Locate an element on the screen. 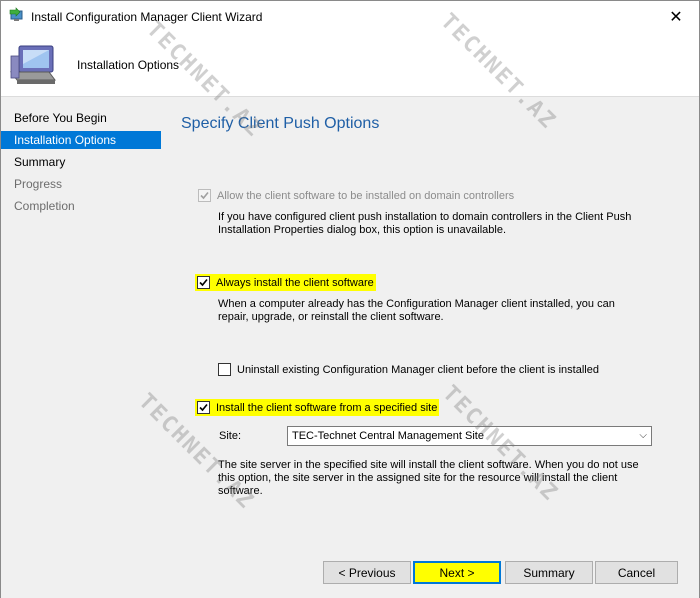  specified-site-checkbox is located at coordinates (203, 407).